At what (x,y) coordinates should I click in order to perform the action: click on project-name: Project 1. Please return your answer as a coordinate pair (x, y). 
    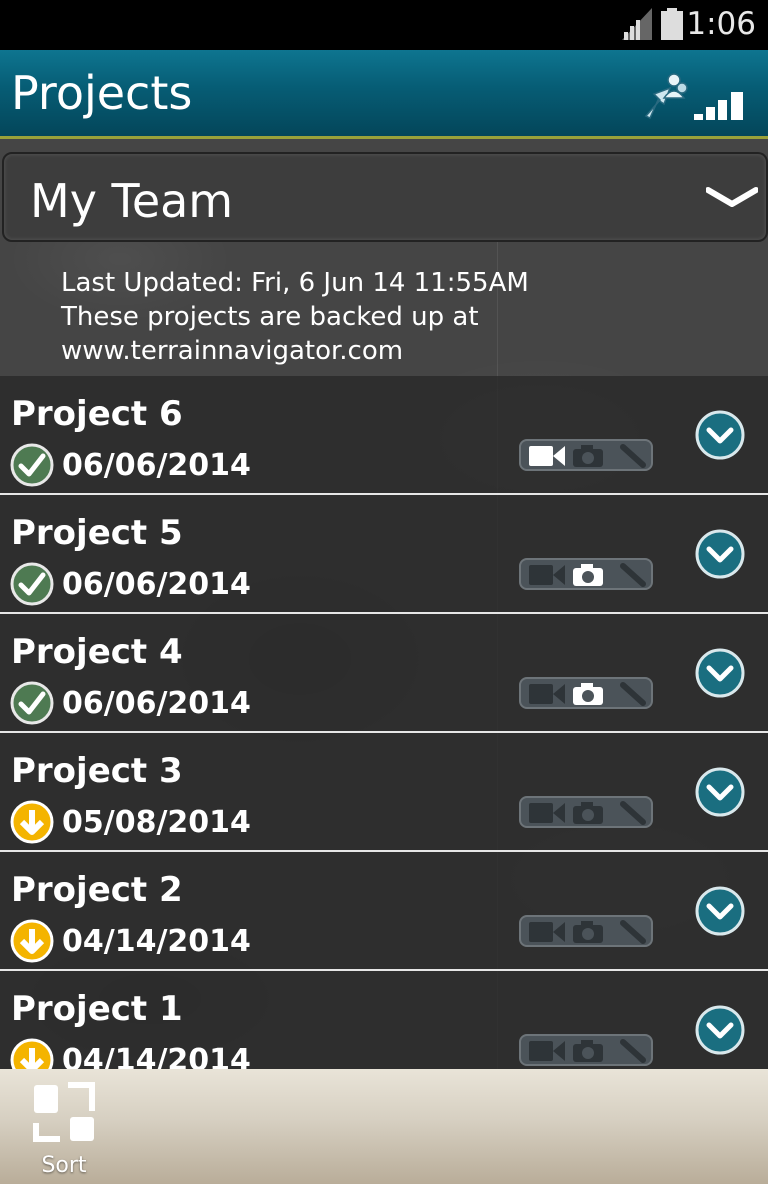
    Looking at the image, I should click on (97, 1009).